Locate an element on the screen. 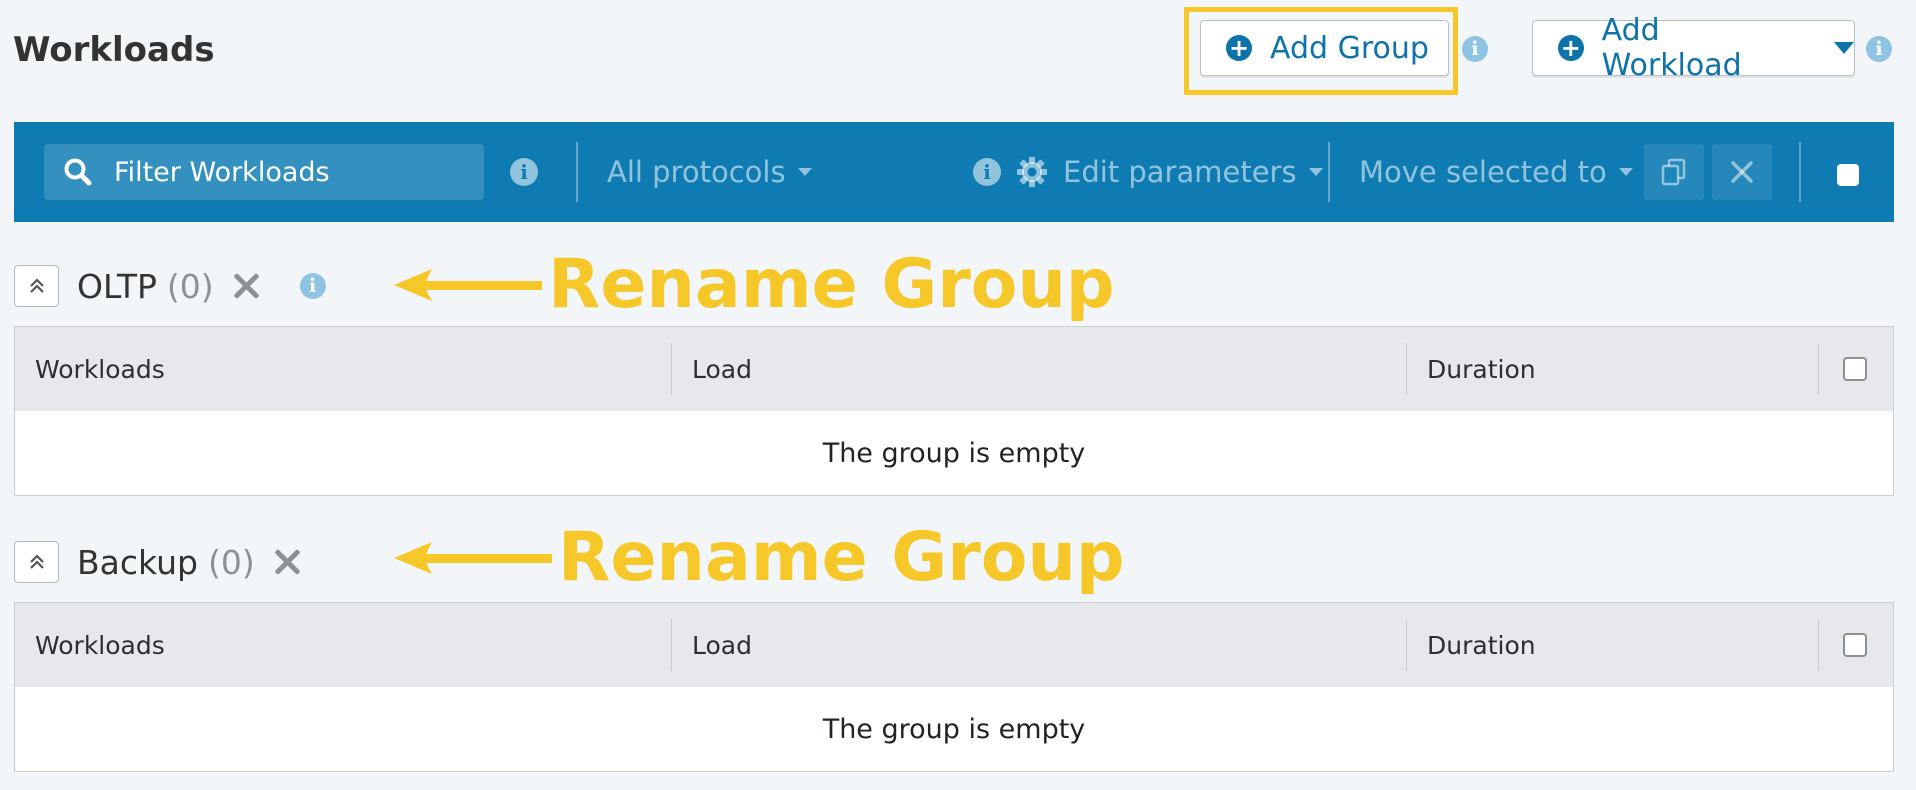 The image size is (1916, 790). filter-workloads-box is located at coordinates (264, 172).